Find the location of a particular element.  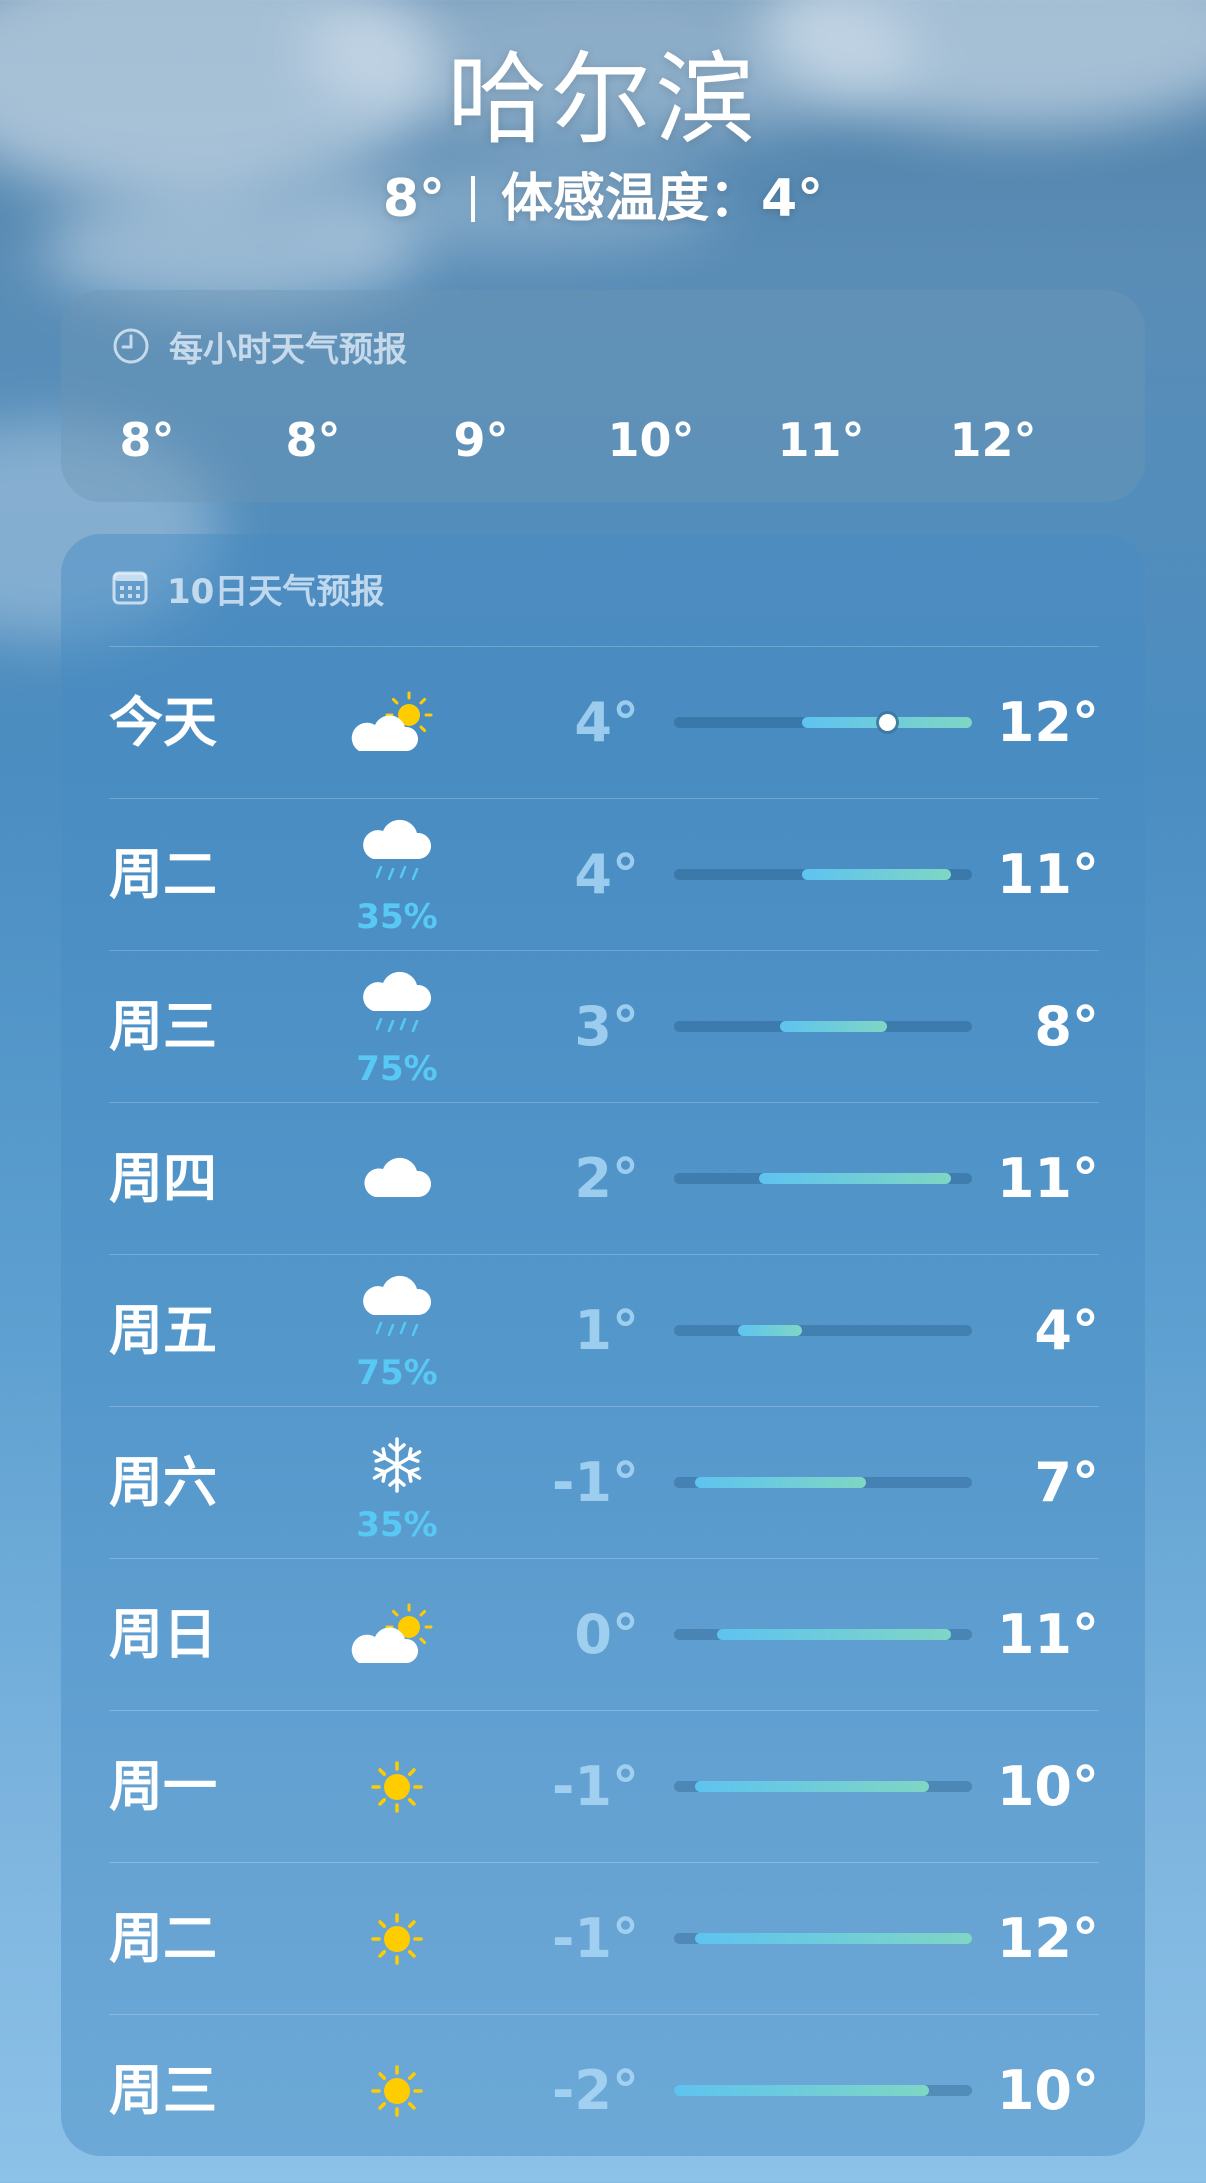

high-temp: 4° is located at coordinates (1066, 1330).